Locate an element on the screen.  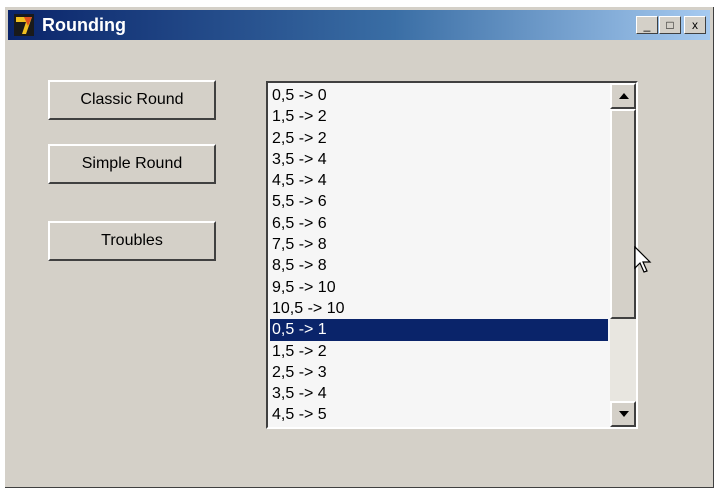
vertical-scrollbar is located at coordinates (623, 255).